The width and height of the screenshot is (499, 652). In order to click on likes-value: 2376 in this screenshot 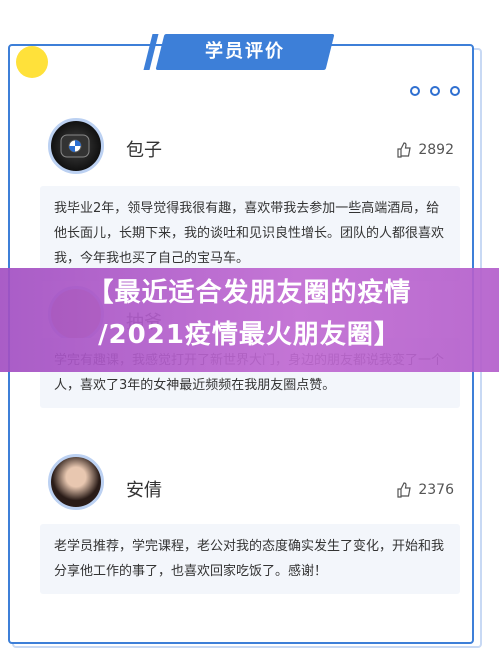, I will do `click(436, 490)`.